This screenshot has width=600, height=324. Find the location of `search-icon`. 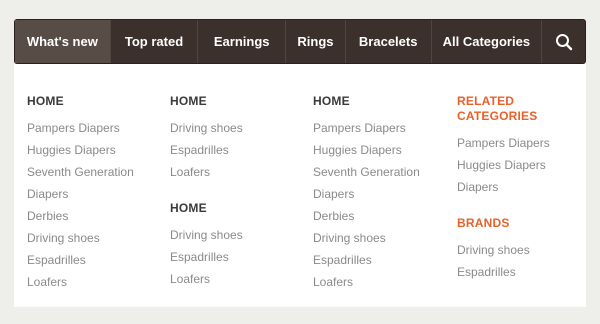

search-icon is located at coordinates (563, 41).